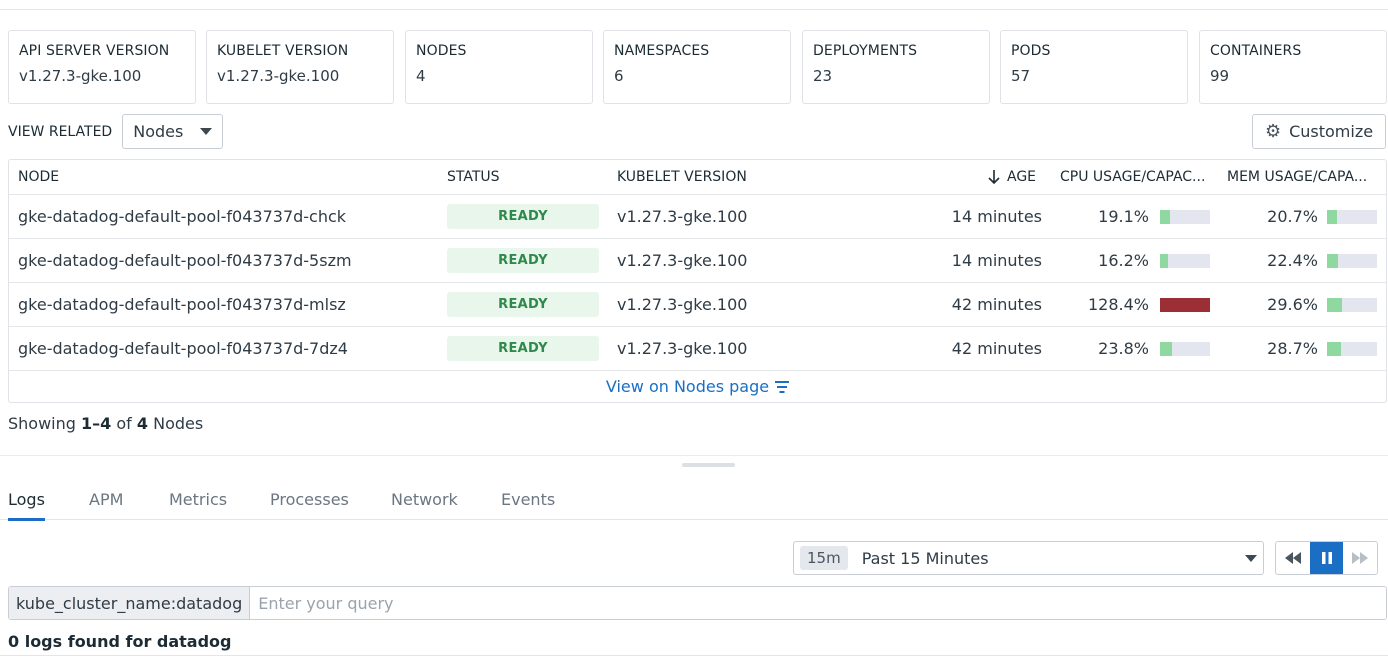 The height and width of the screenshot is (657, 1388). I want to click on tab-processes: Processes, so click(309, 499).